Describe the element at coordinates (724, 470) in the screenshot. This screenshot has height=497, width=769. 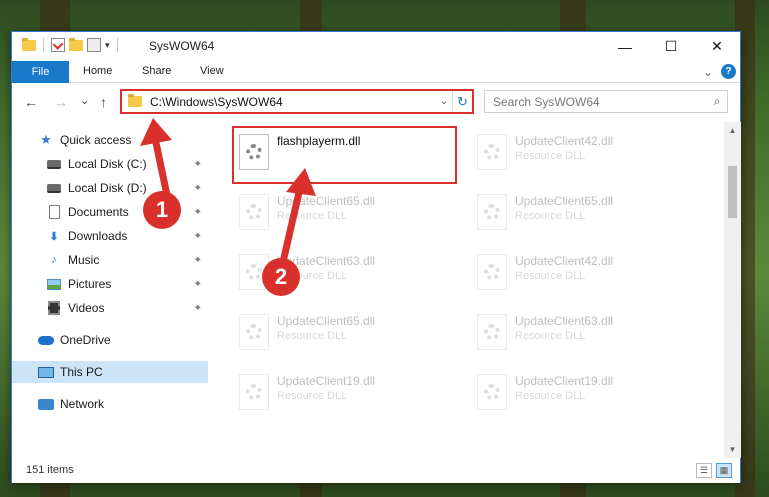
I see `tiles-view-icon: ▦` at that location.